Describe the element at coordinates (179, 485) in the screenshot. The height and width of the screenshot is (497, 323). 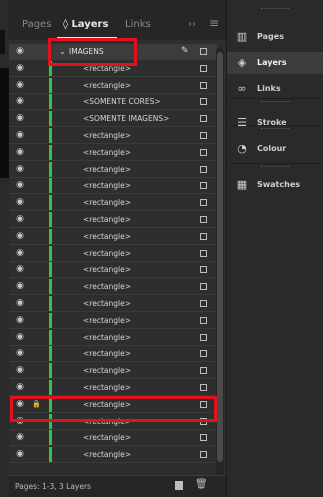
I see `new-layer-icon` at that location.